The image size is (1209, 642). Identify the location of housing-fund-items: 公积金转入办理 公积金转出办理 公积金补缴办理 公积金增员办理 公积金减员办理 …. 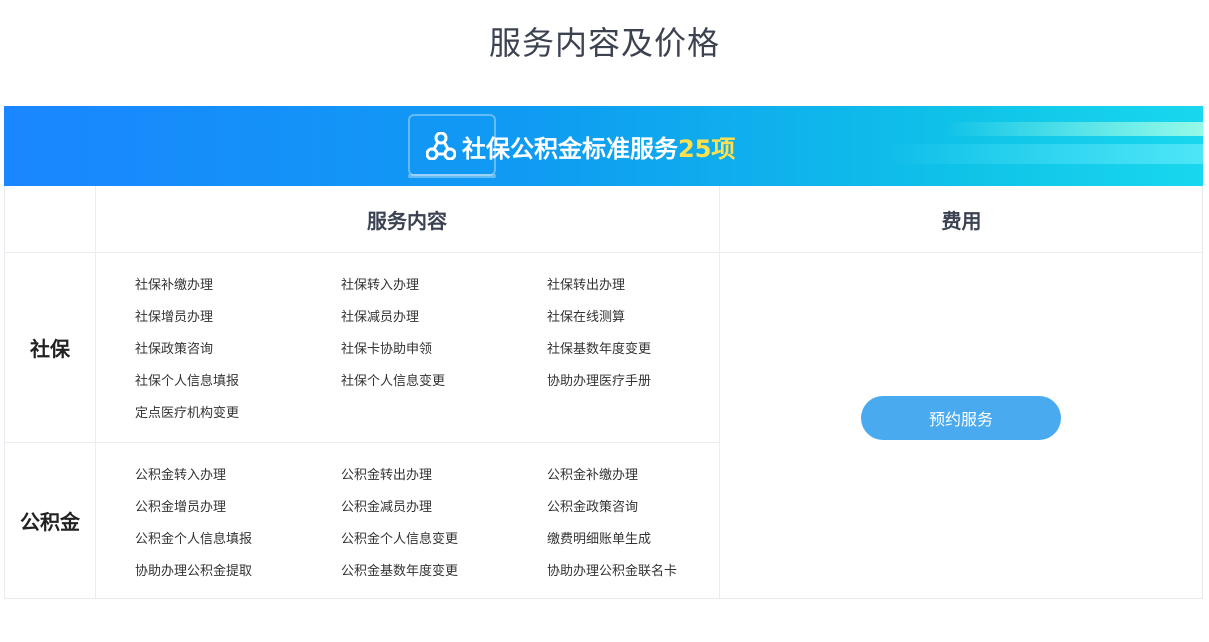
(435, 524).